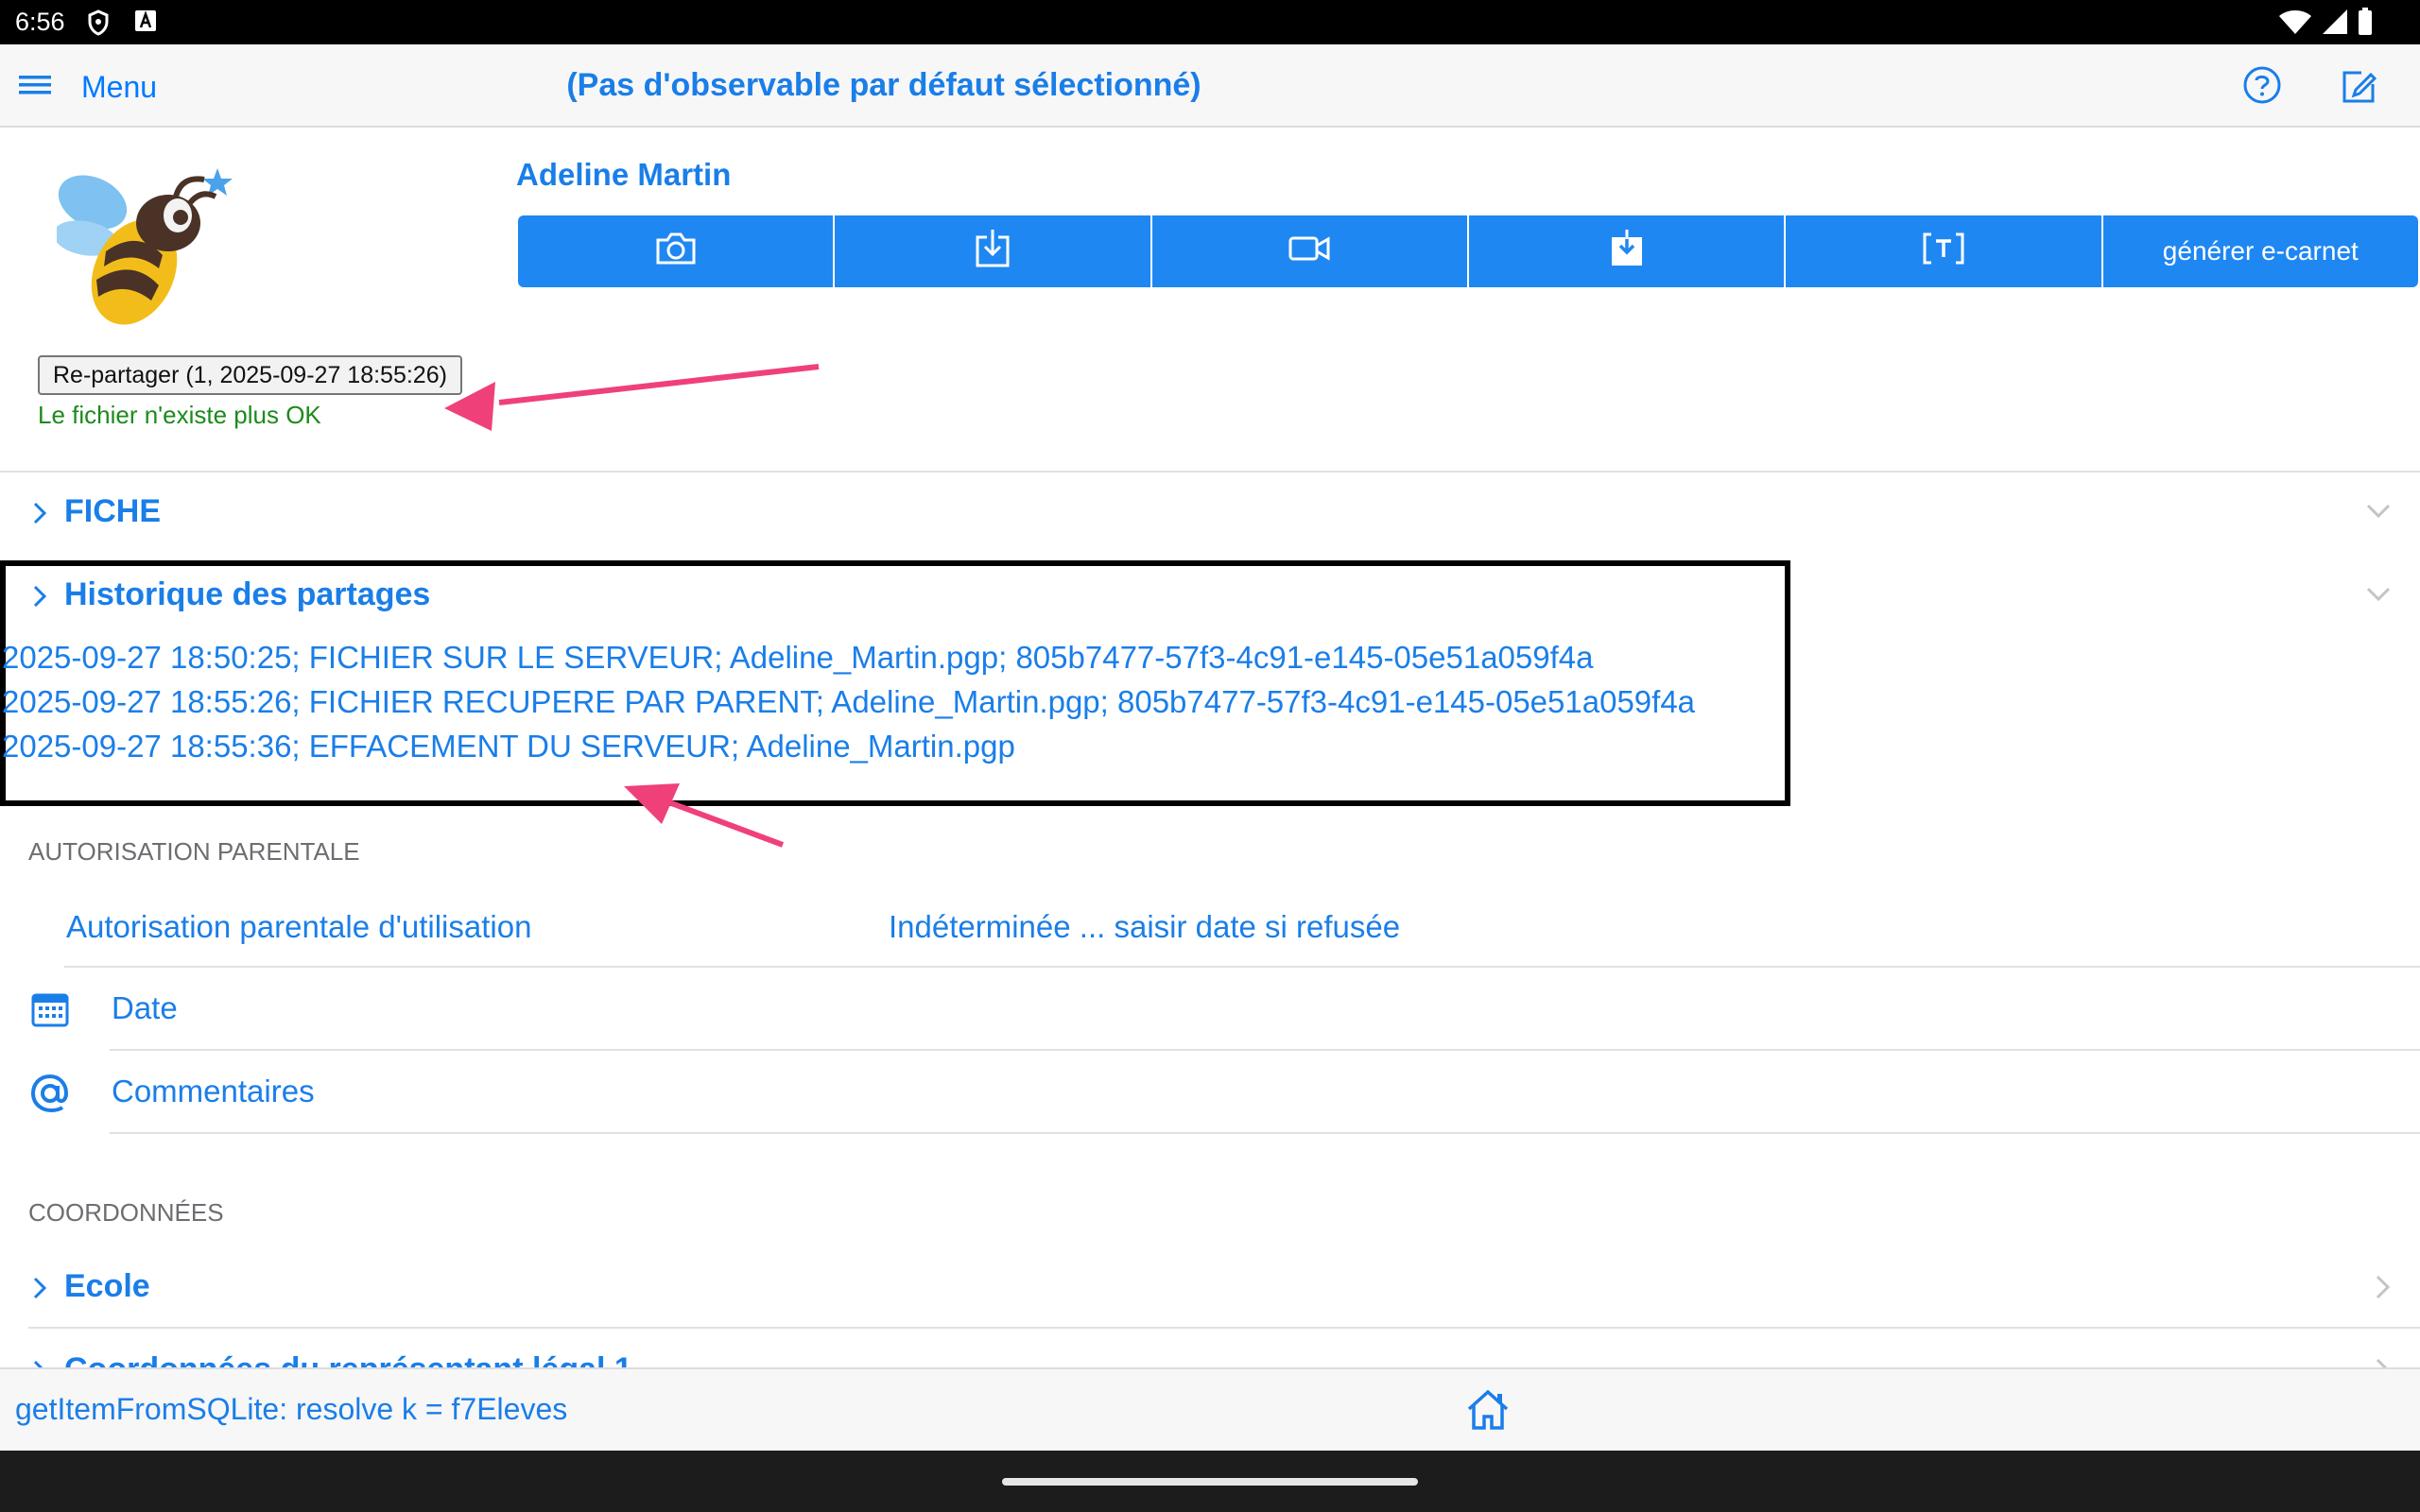 This screenshot has width=2420, height=1512. What do you see at coordinates (2335, 24) in the screenshot?
I see `signal-icon` at bounding box center [2335, 24].